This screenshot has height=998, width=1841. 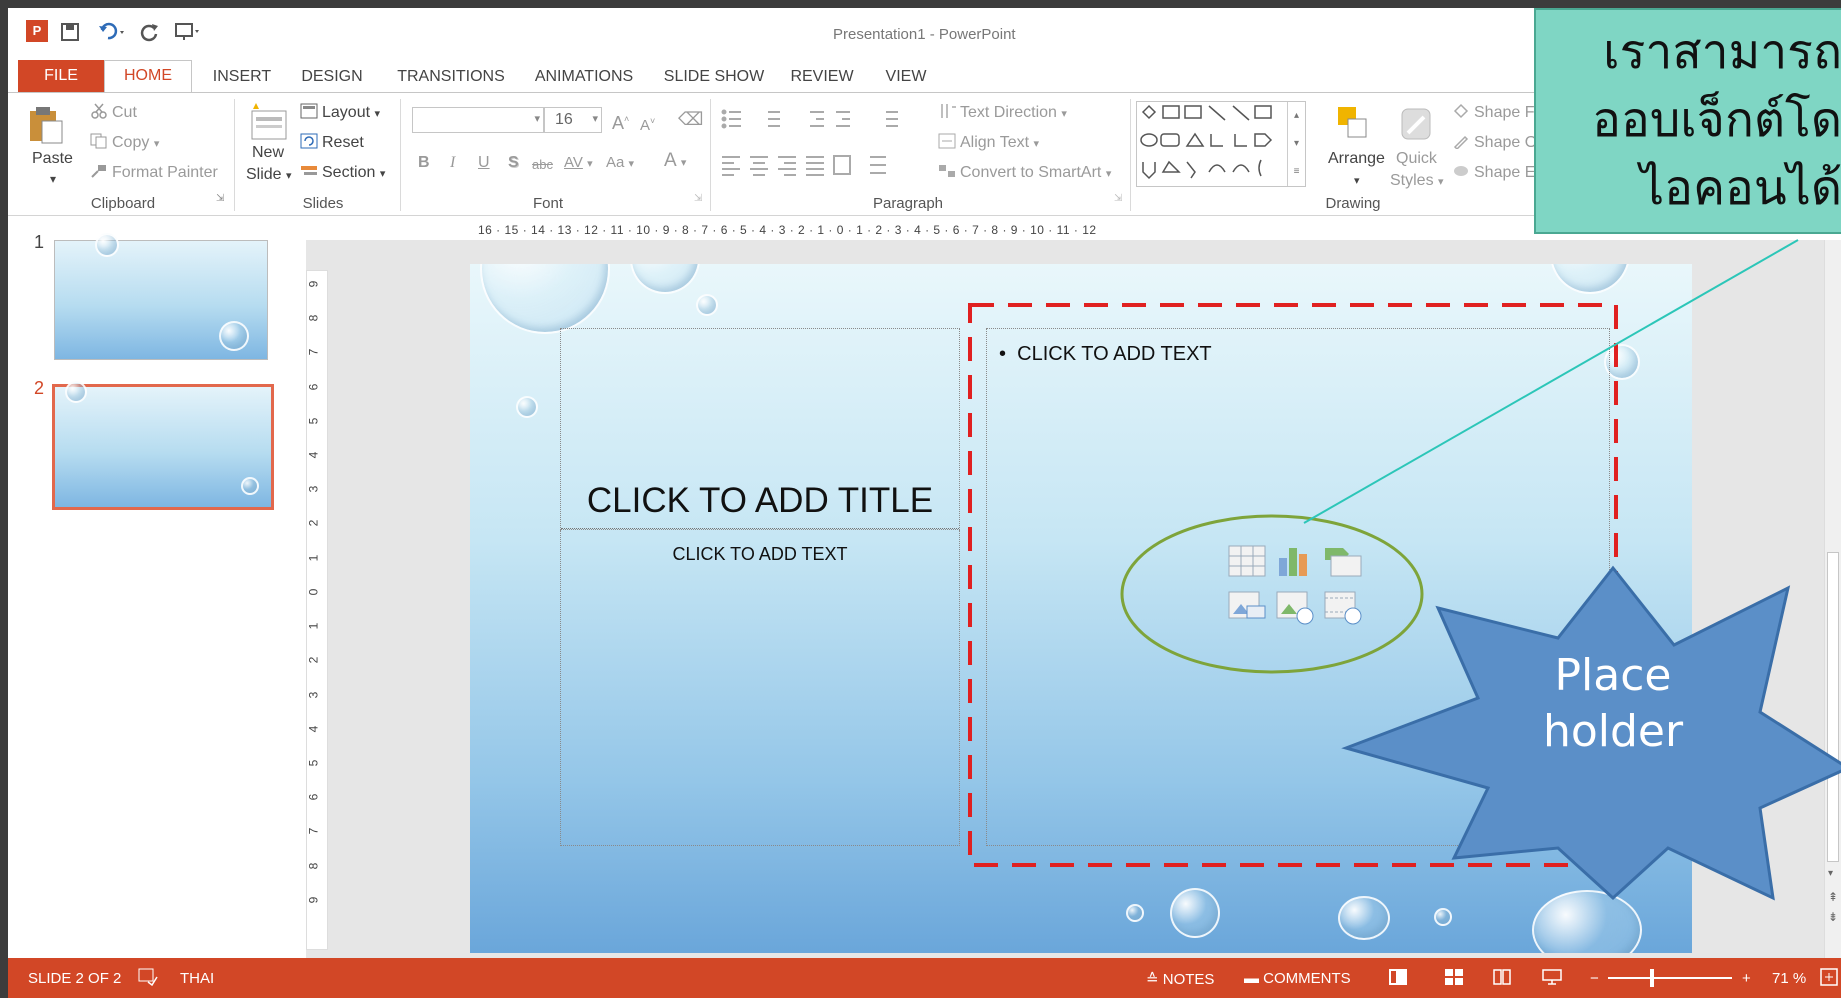 What do you see at coordinates (1613, 704) in the screenshot?
I see `star-label: Place holder` at bounding box center [1613, 704].